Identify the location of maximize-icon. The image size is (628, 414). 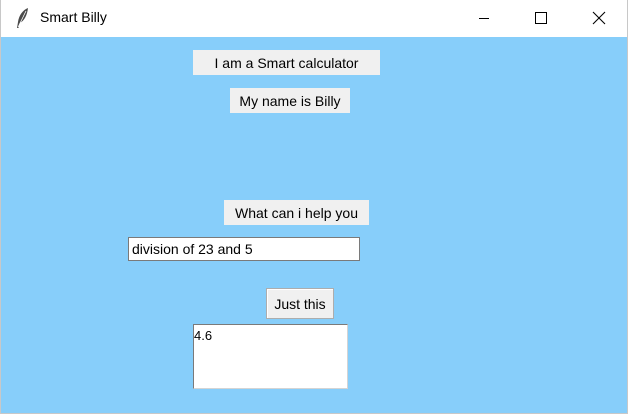
(541, 18).